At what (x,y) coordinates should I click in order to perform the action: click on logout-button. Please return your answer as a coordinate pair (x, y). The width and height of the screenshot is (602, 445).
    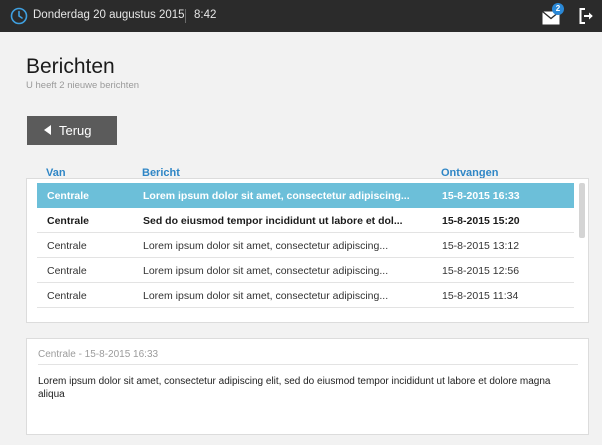
    Looking at the image, I should click on (587, 16).